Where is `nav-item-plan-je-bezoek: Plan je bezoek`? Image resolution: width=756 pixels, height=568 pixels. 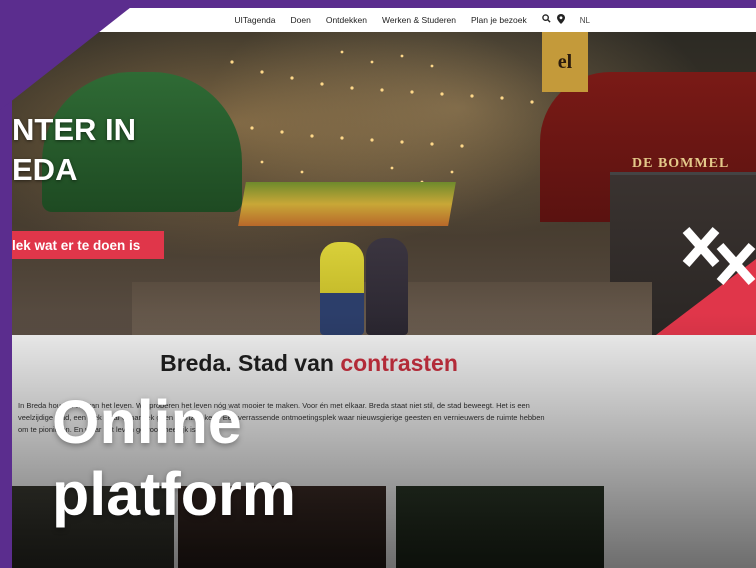
nav-item-plan-je-bezoek: Plan je bezoek is located at coordinates (499, 20).